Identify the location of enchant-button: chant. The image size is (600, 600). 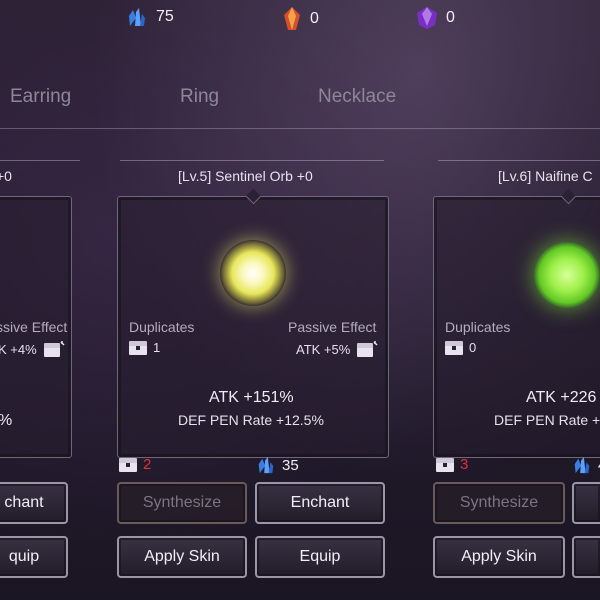
(34, 503).